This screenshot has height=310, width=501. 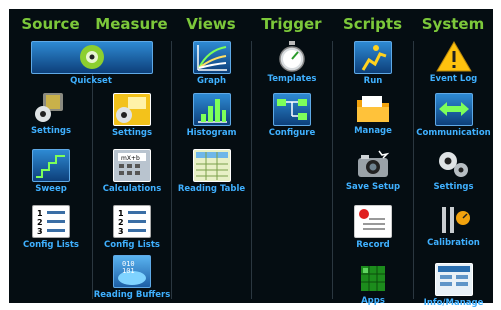 I want to click on calculations-label: Calculations, so click(x=132, y=189).